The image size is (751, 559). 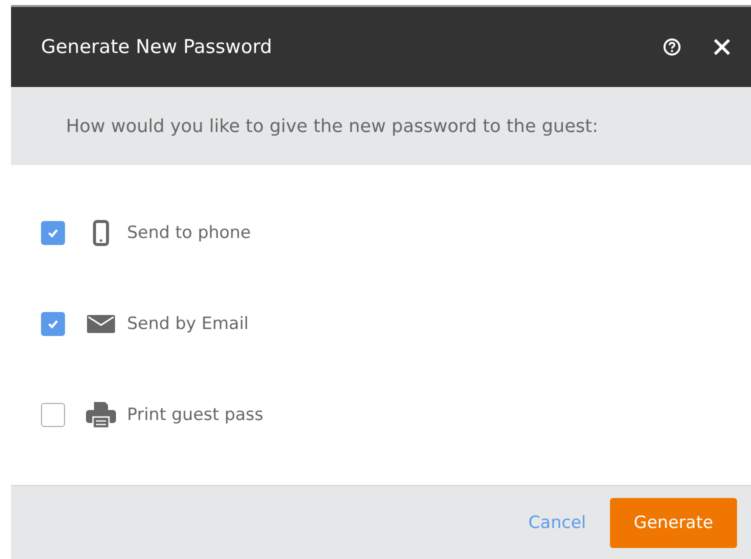 I want to click on option-label: Send by Email, so click(x=188, y=324).